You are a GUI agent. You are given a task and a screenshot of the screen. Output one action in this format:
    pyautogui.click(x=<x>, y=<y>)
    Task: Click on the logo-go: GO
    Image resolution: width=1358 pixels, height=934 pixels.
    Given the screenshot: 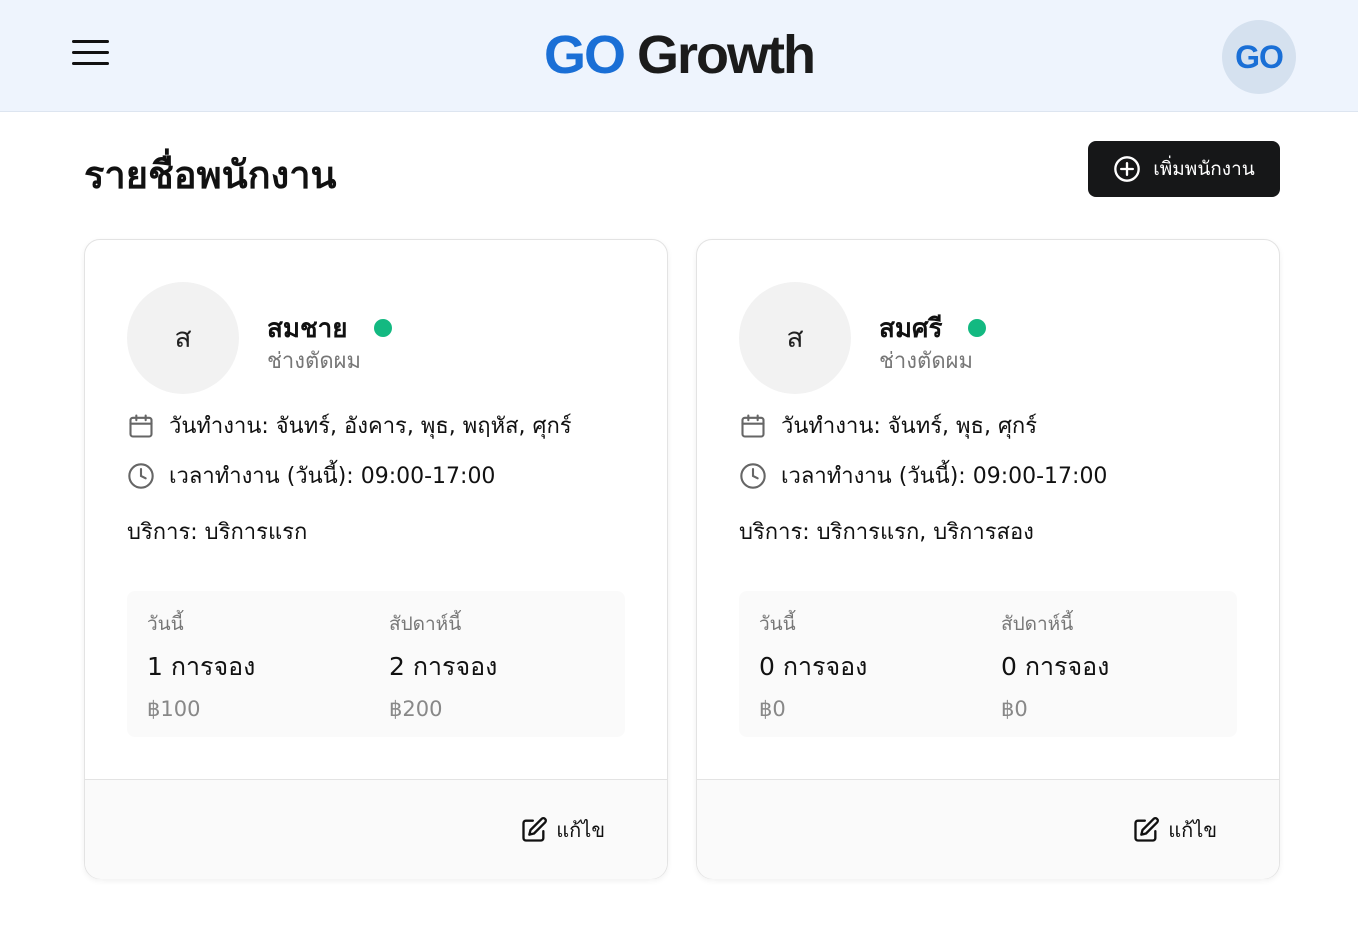 What is the action you would take?
    pyautogui.click(x=584, y=55)
    